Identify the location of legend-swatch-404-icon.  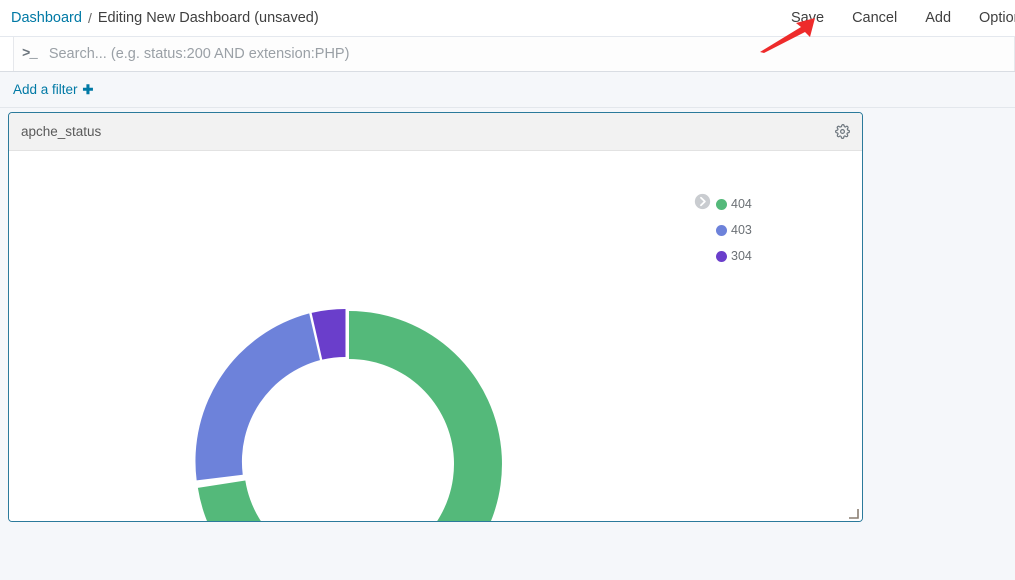
(721, 204).